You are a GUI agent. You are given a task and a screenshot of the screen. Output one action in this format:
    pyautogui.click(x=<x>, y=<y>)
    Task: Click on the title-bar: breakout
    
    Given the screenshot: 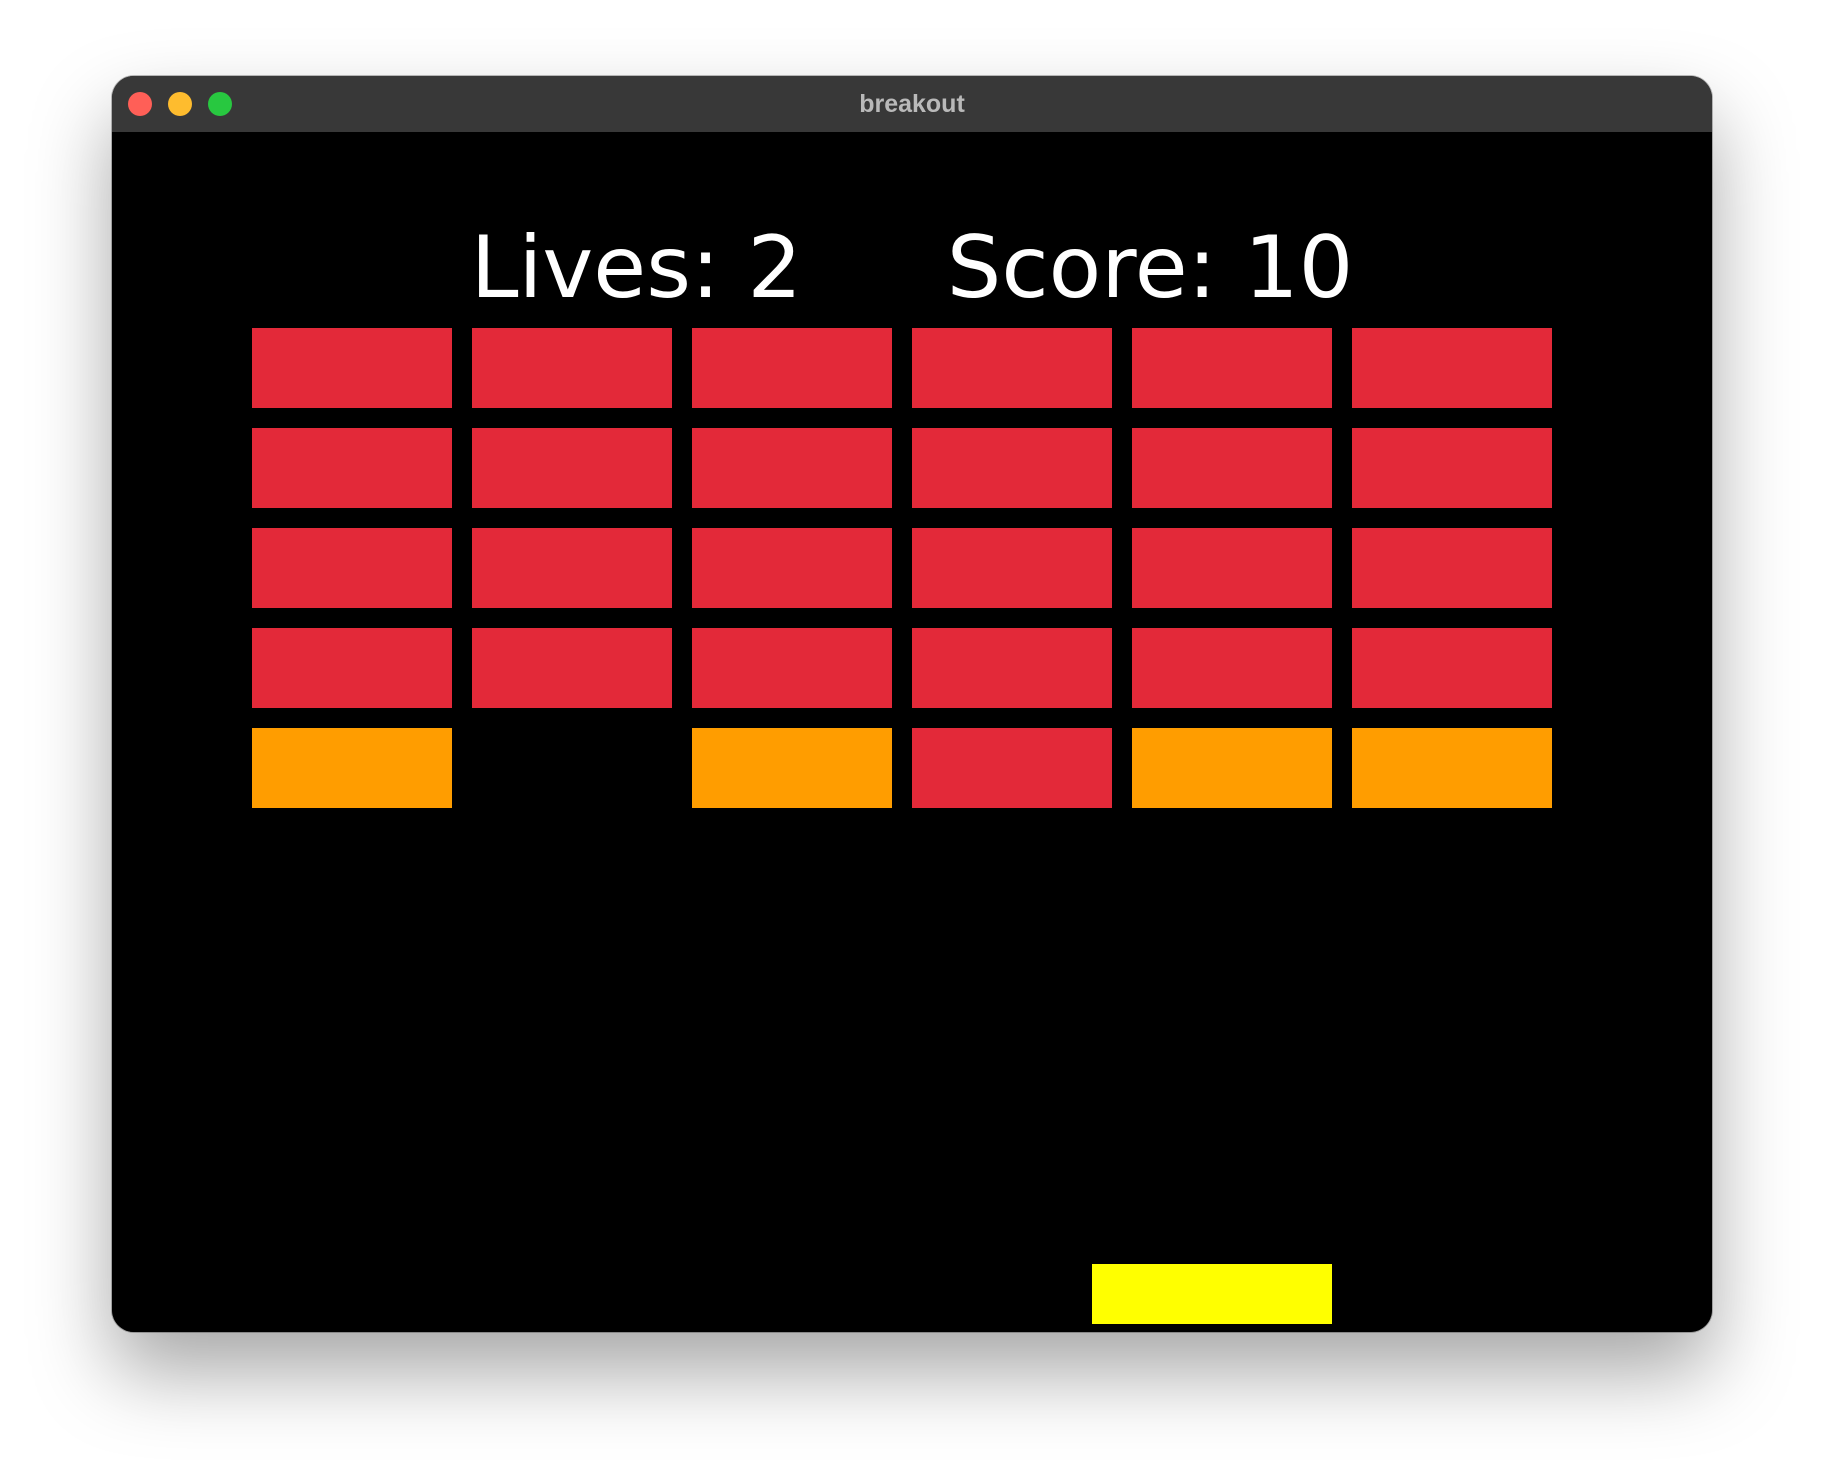 What is the action you would take?
    pyautogui.click(x=912, y=104)
    